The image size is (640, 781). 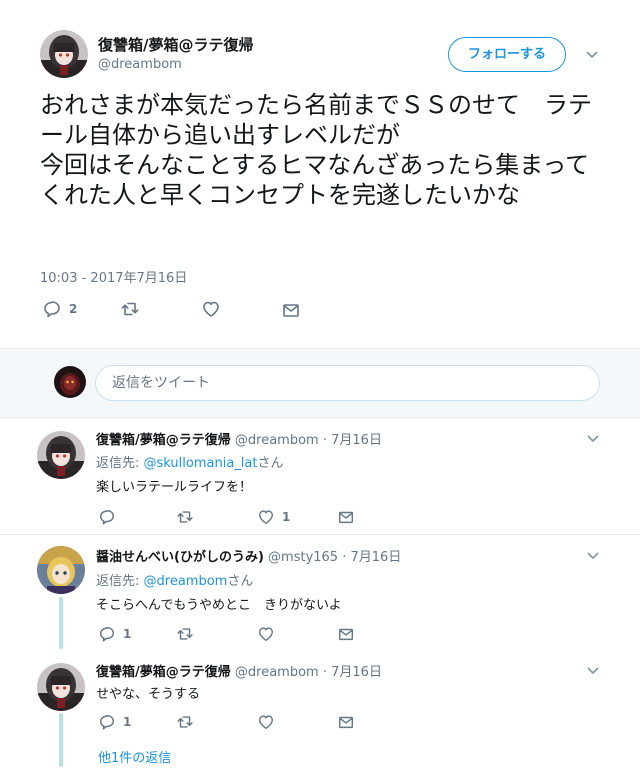 What do you see at coordinates (286, 517) in the screenshot?
I see `like-count: 1` at bounding box center [286, 517].